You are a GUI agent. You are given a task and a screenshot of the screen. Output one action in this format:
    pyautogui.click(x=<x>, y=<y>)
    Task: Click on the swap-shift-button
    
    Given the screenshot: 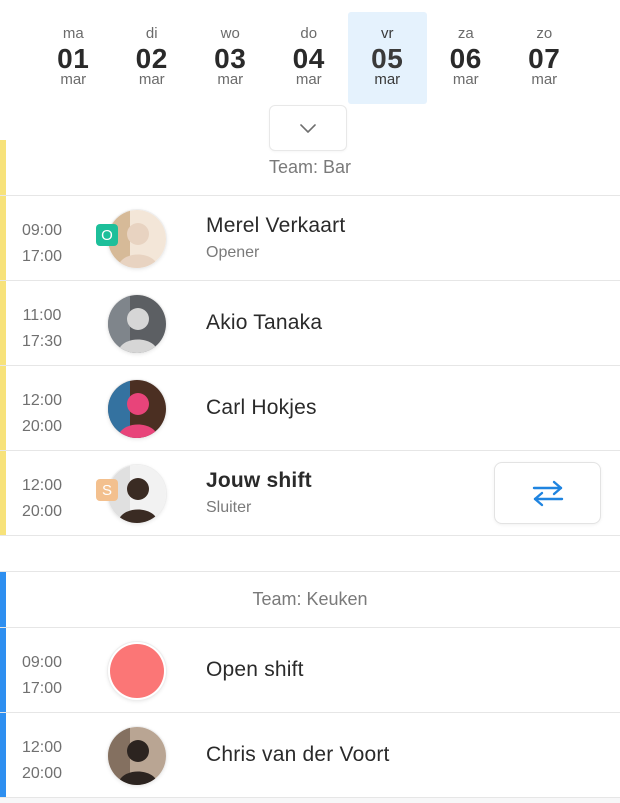 What is the action you would take?
    pyautogui.click(x=547, y=493)
    